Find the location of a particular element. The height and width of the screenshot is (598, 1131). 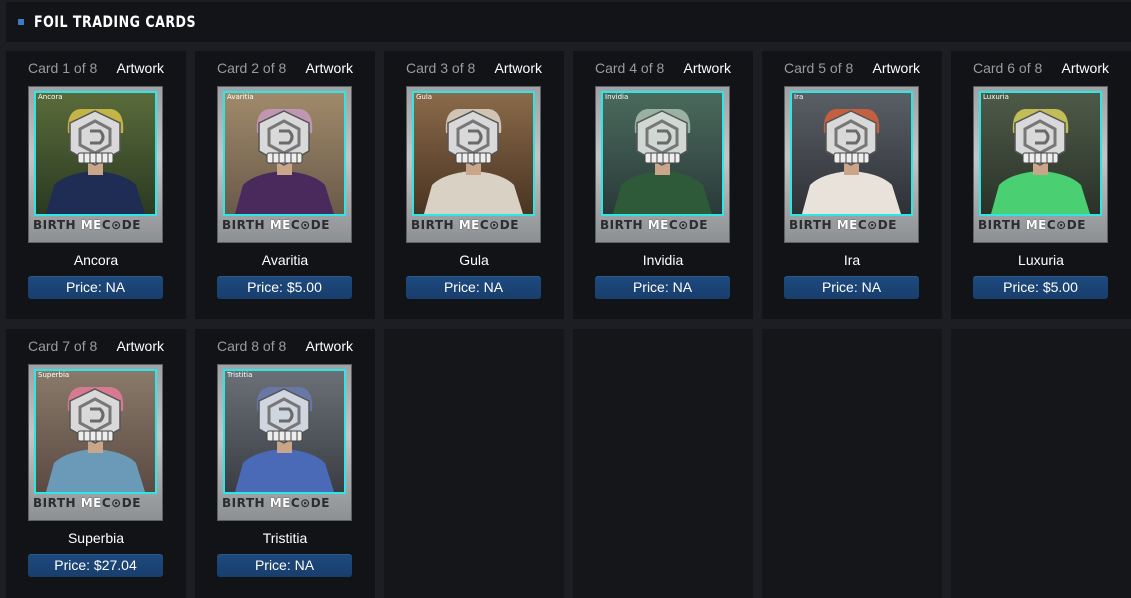

trading-card-image: Avaritia BIRTH MEC⊙DE is located at coordinates (284, 164).